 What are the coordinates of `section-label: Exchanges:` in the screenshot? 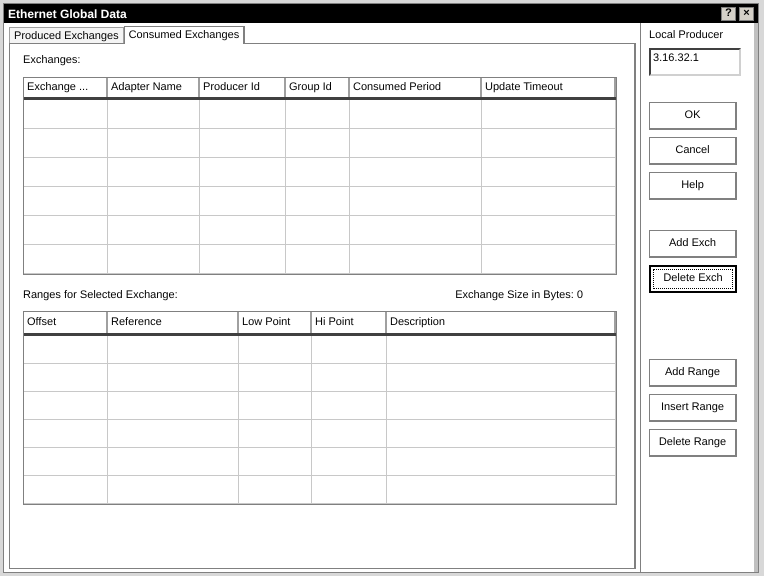 It's located at (52, 60).